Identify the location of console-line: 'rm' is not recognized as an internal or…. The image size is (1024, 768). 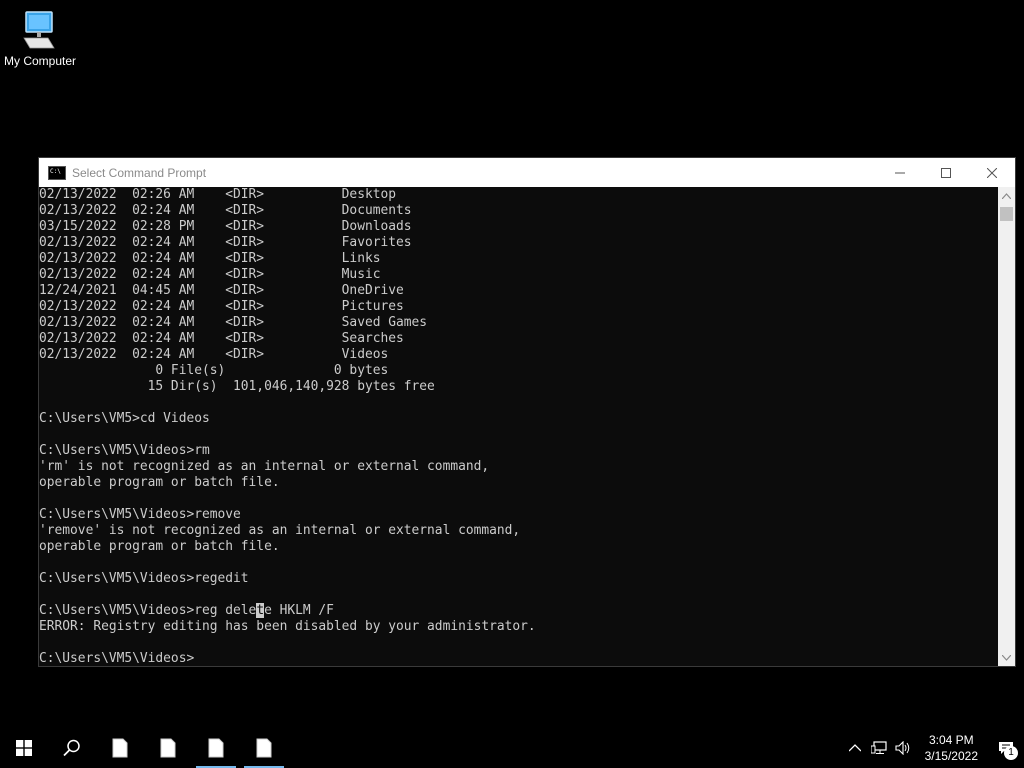
(264, 466).